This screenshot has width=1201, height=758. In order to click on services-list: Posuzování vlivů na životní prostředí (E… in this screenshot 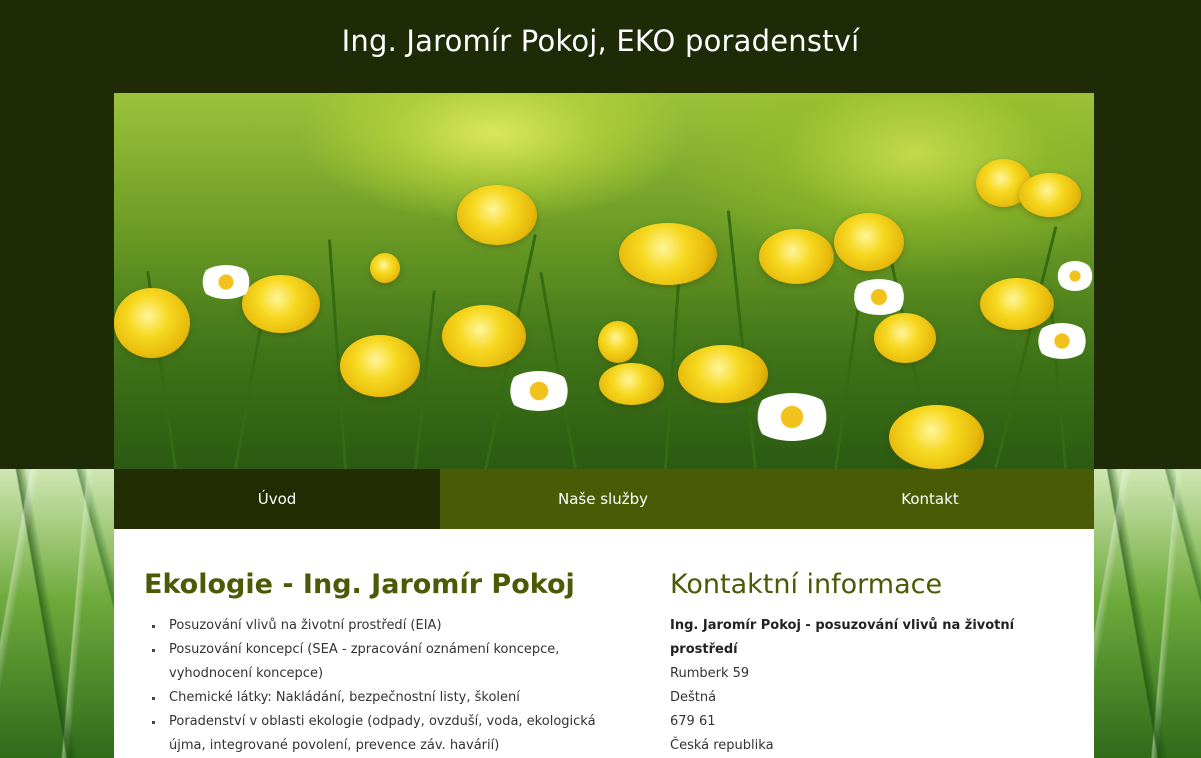, I will do `click(384, 686)`.